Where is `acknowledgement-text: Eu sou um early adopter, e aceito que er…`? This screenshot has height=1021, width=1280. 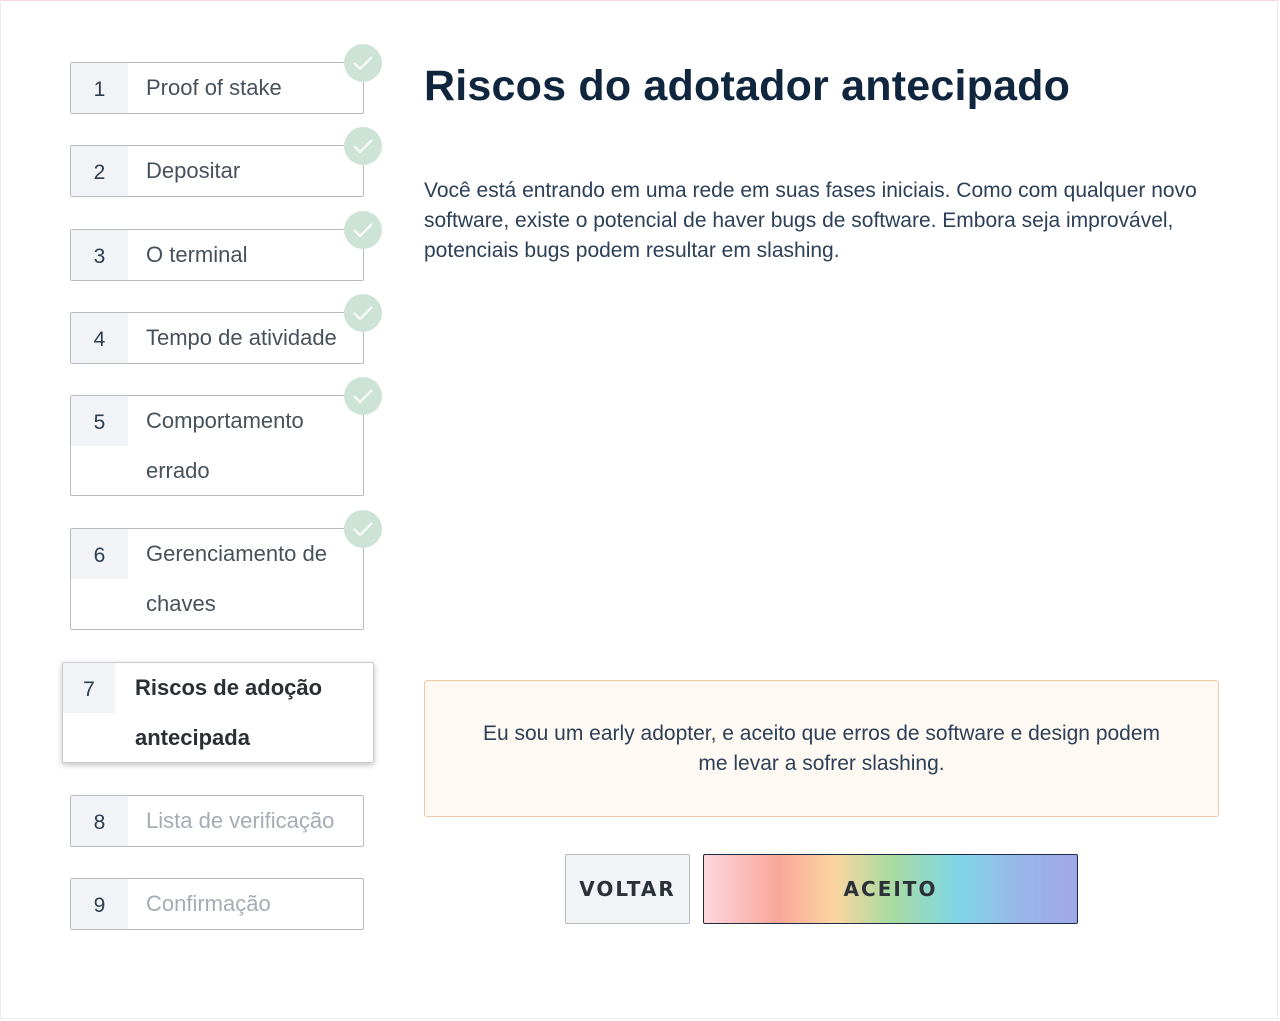
acknowledgement-text: Eu sou um early adopter, e aceito que er… is located at coordinates (821, 748).